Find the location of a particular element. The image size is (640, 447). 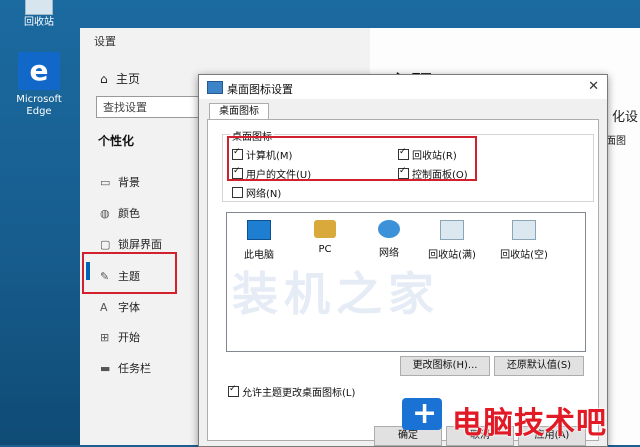

right-pane-link: 面图 is located at coordinates (616, 139).